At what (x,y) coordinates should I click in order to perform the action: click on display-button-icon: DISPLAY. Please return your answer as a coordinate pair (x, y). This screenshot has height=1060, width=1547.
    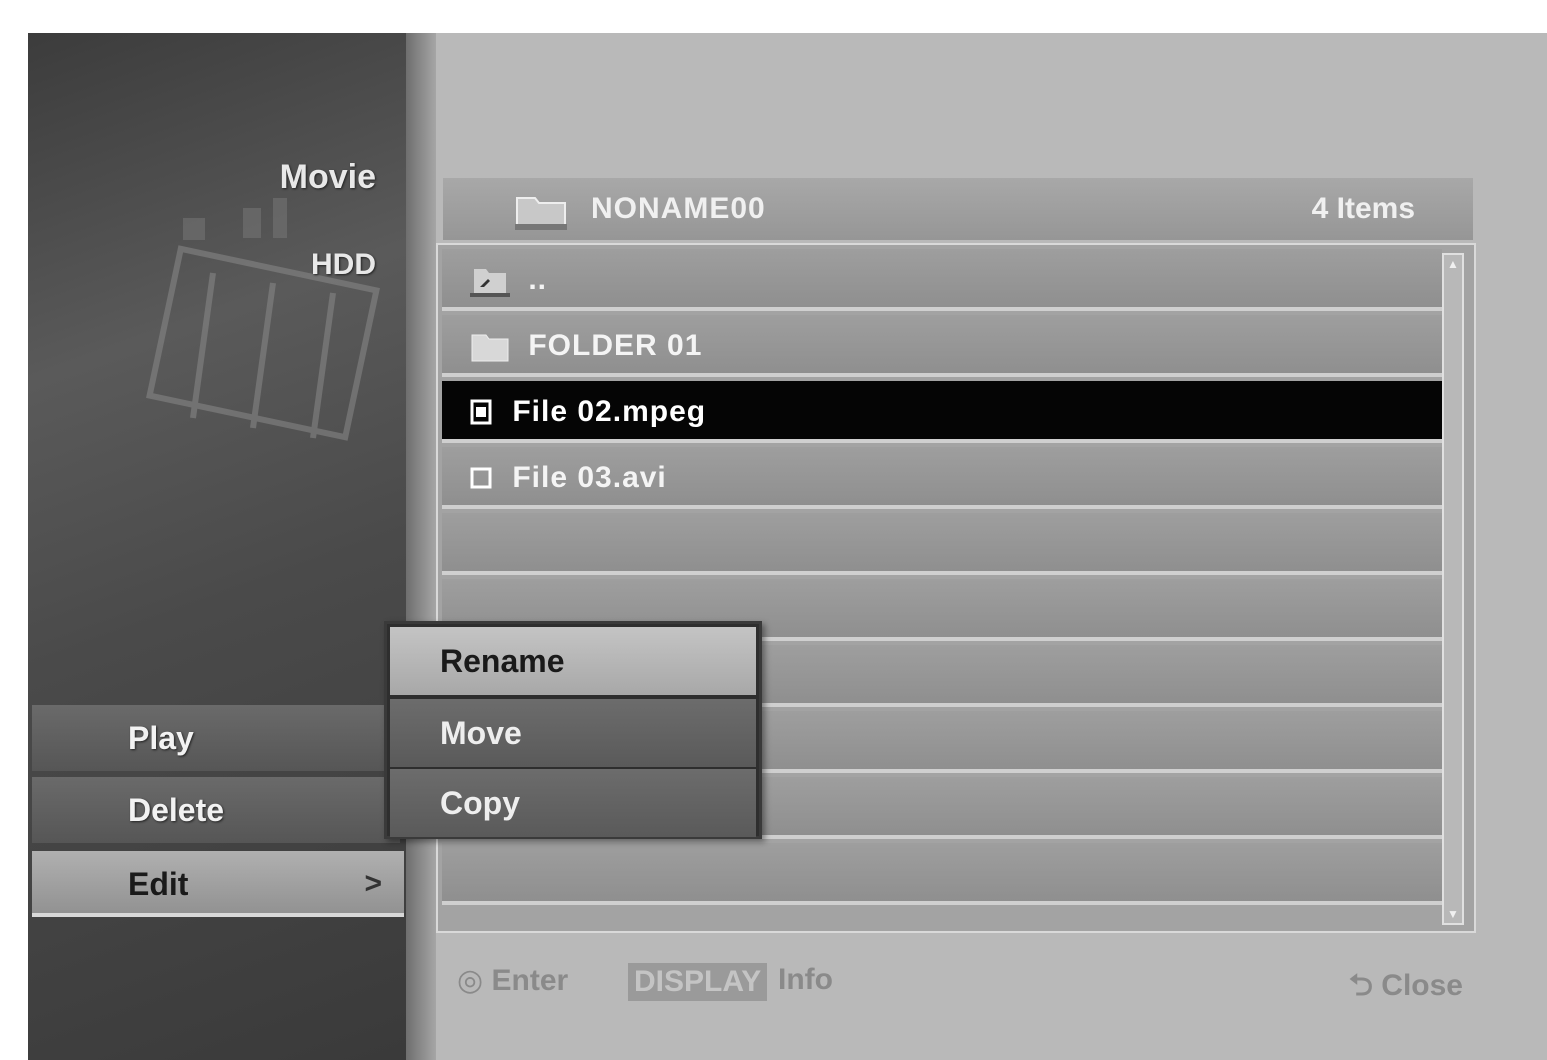
    Looking at the image, I should click on (698, 982).